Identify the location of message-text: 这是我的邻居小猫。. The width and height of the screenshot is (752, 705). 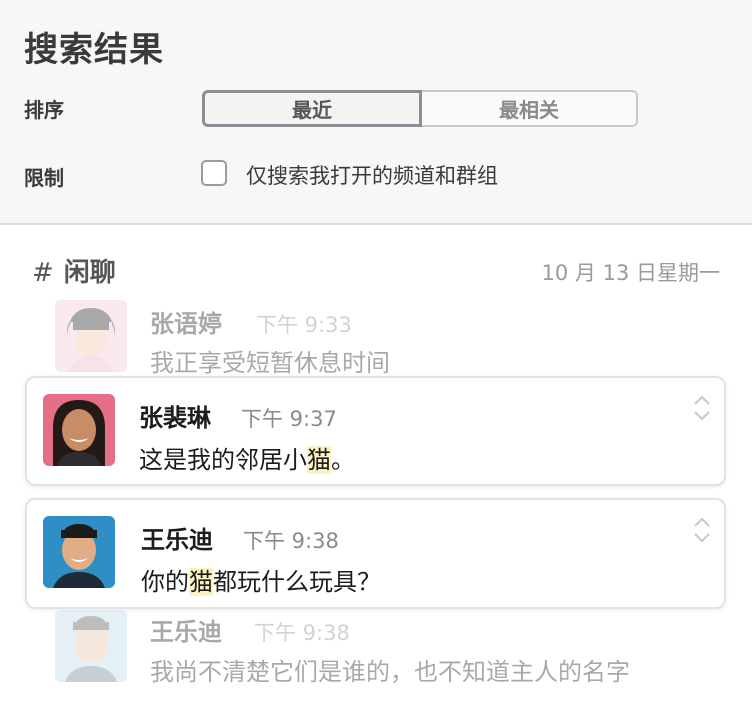
(247, 460).